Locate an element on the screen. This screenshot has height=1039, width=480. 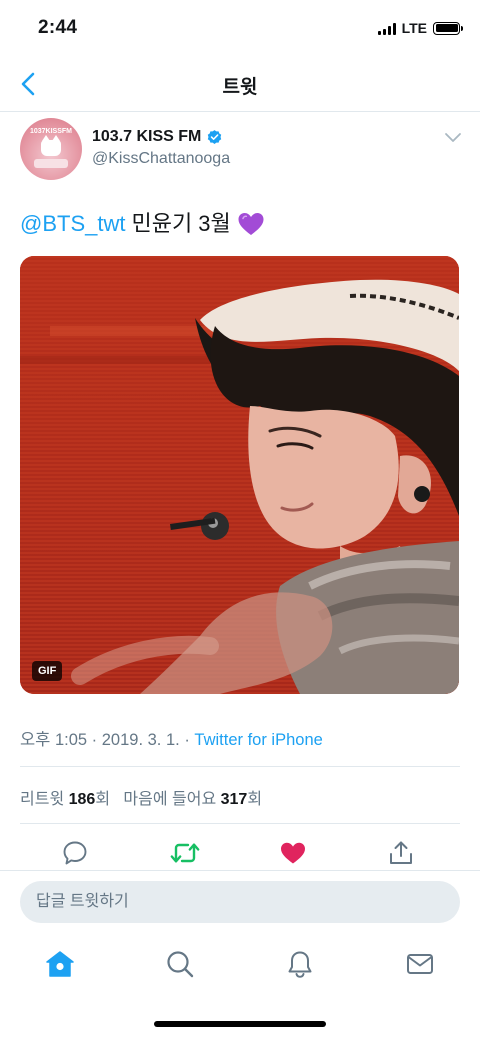
tab-search is located at coordinates (180, 964).